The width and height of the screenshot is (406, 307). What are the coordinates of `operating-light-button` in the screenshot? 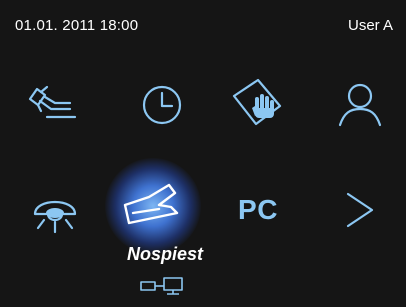 It's located at (55, 210).